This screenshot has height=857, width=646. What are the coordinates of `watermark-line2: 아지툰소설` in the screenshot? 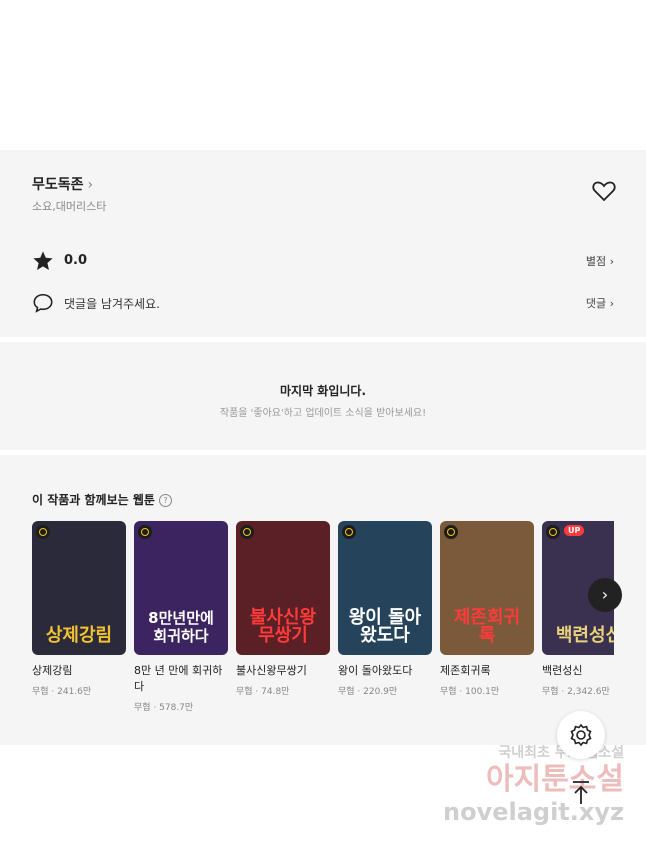 It's located at (555, 779).